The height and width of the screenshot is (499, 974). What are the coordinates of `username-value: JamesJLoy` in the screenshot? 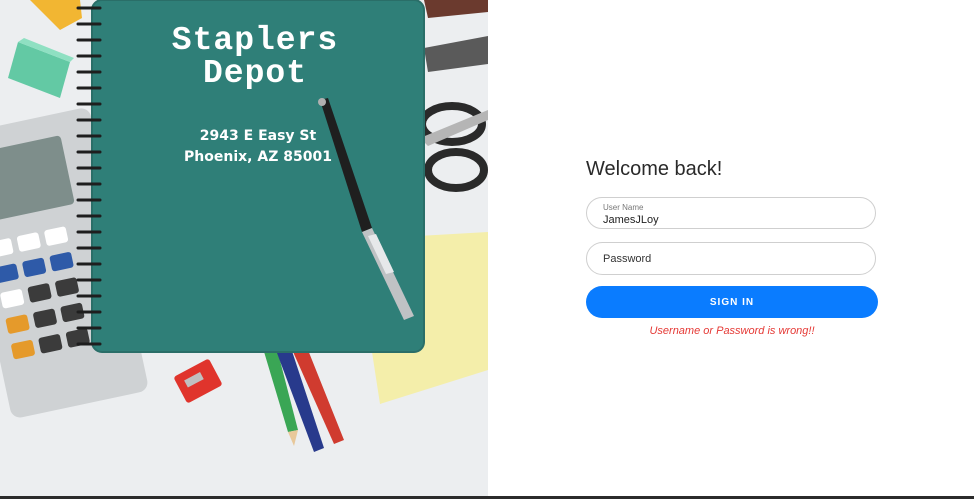 It's located at (631, 220).